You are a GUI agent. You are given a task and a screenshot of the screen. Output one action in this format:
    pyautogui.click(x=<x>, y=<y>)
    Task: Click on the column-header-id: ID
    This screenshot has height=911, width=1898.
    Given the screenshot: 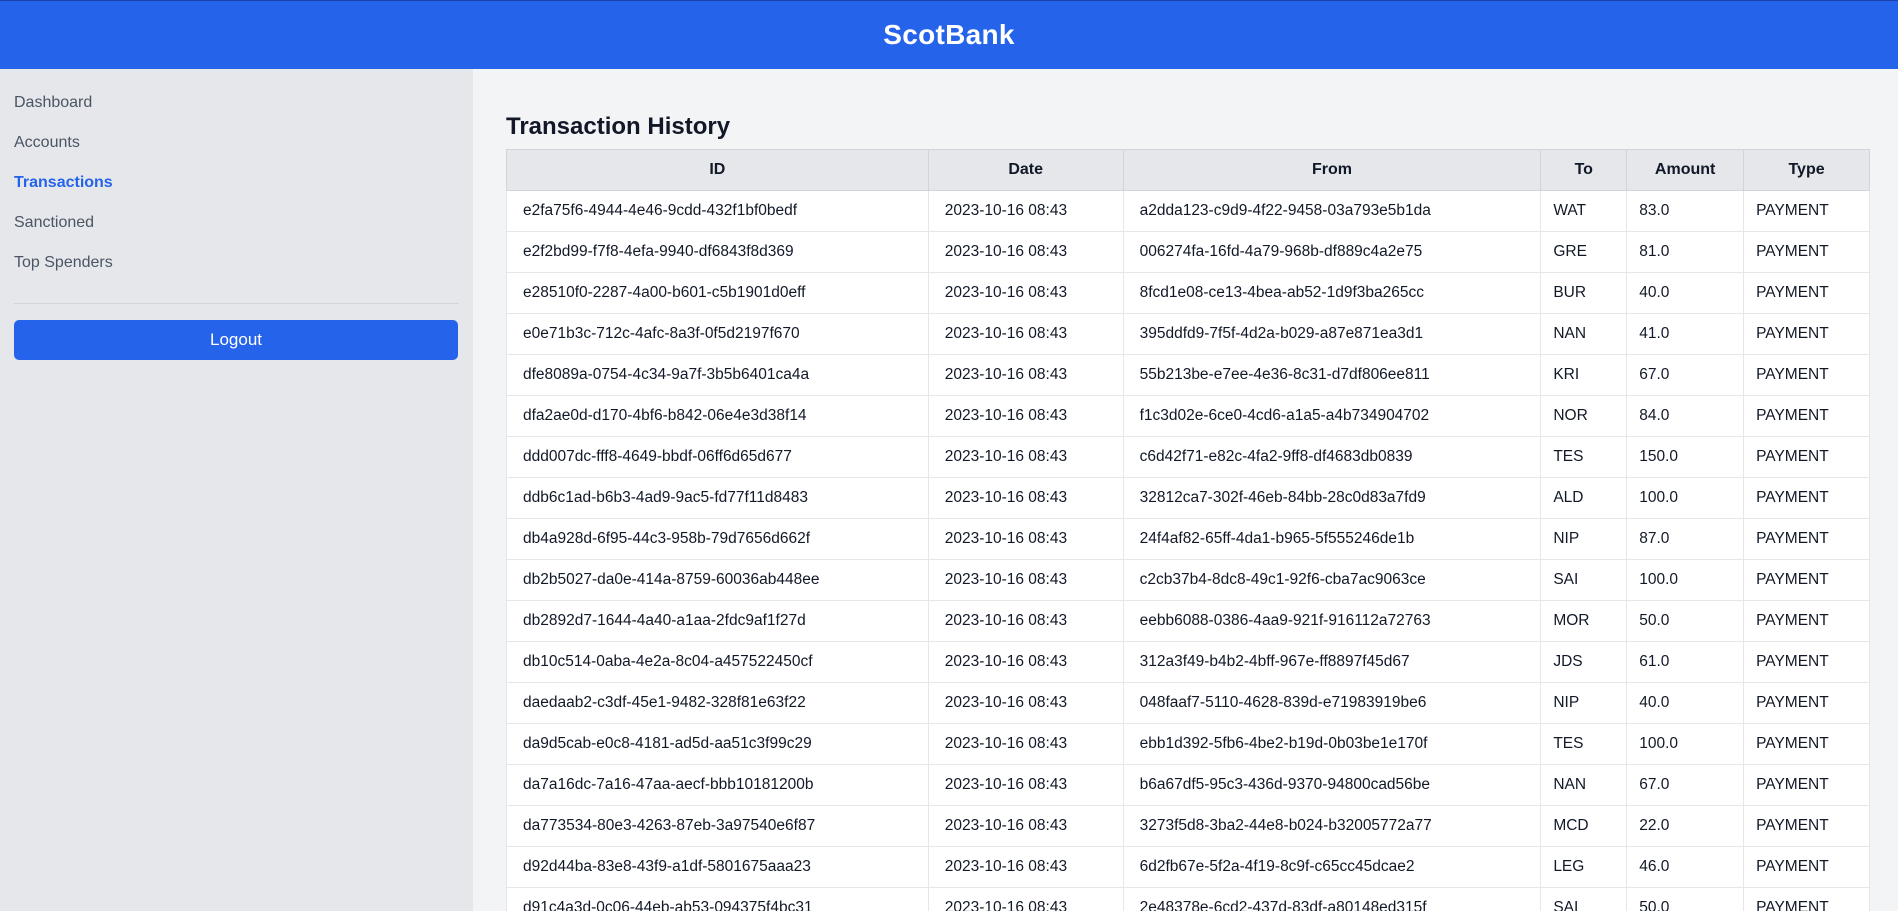 What is the action you would take?
    pyautogui.click(x=717, y=170)
    